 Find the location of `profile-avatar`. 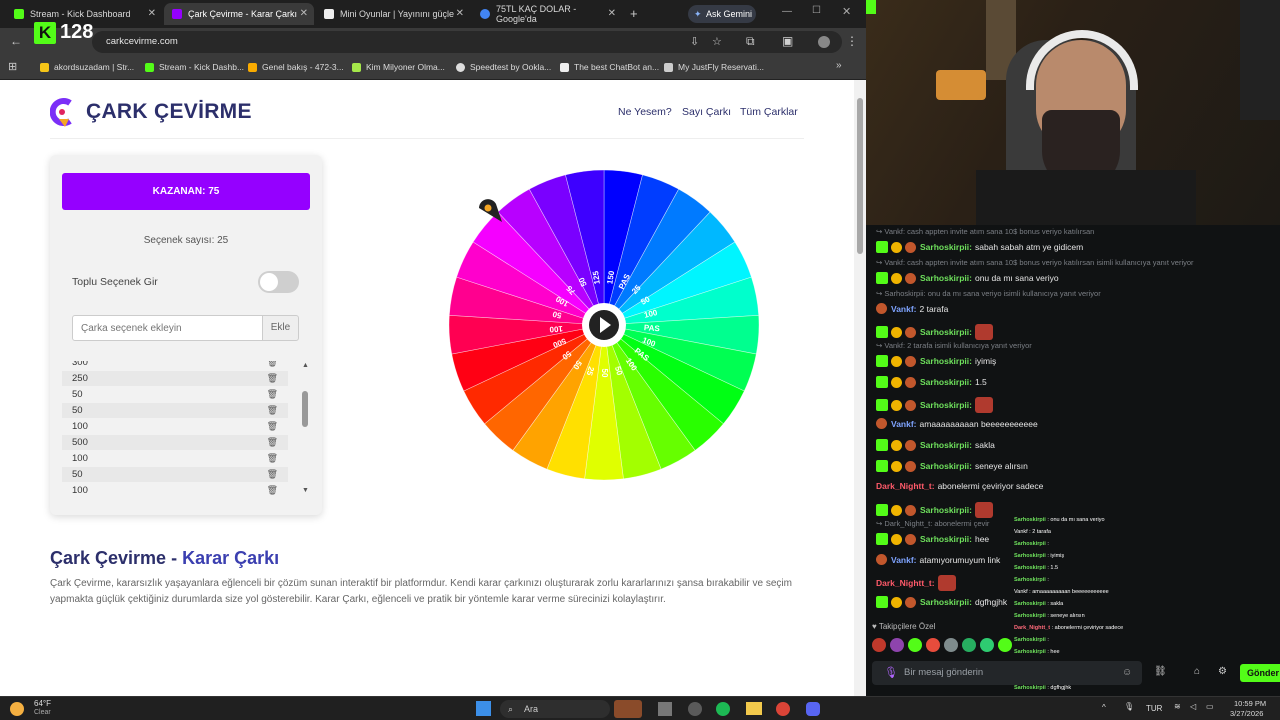

profile-avatar is located at coordinates (824, 42).